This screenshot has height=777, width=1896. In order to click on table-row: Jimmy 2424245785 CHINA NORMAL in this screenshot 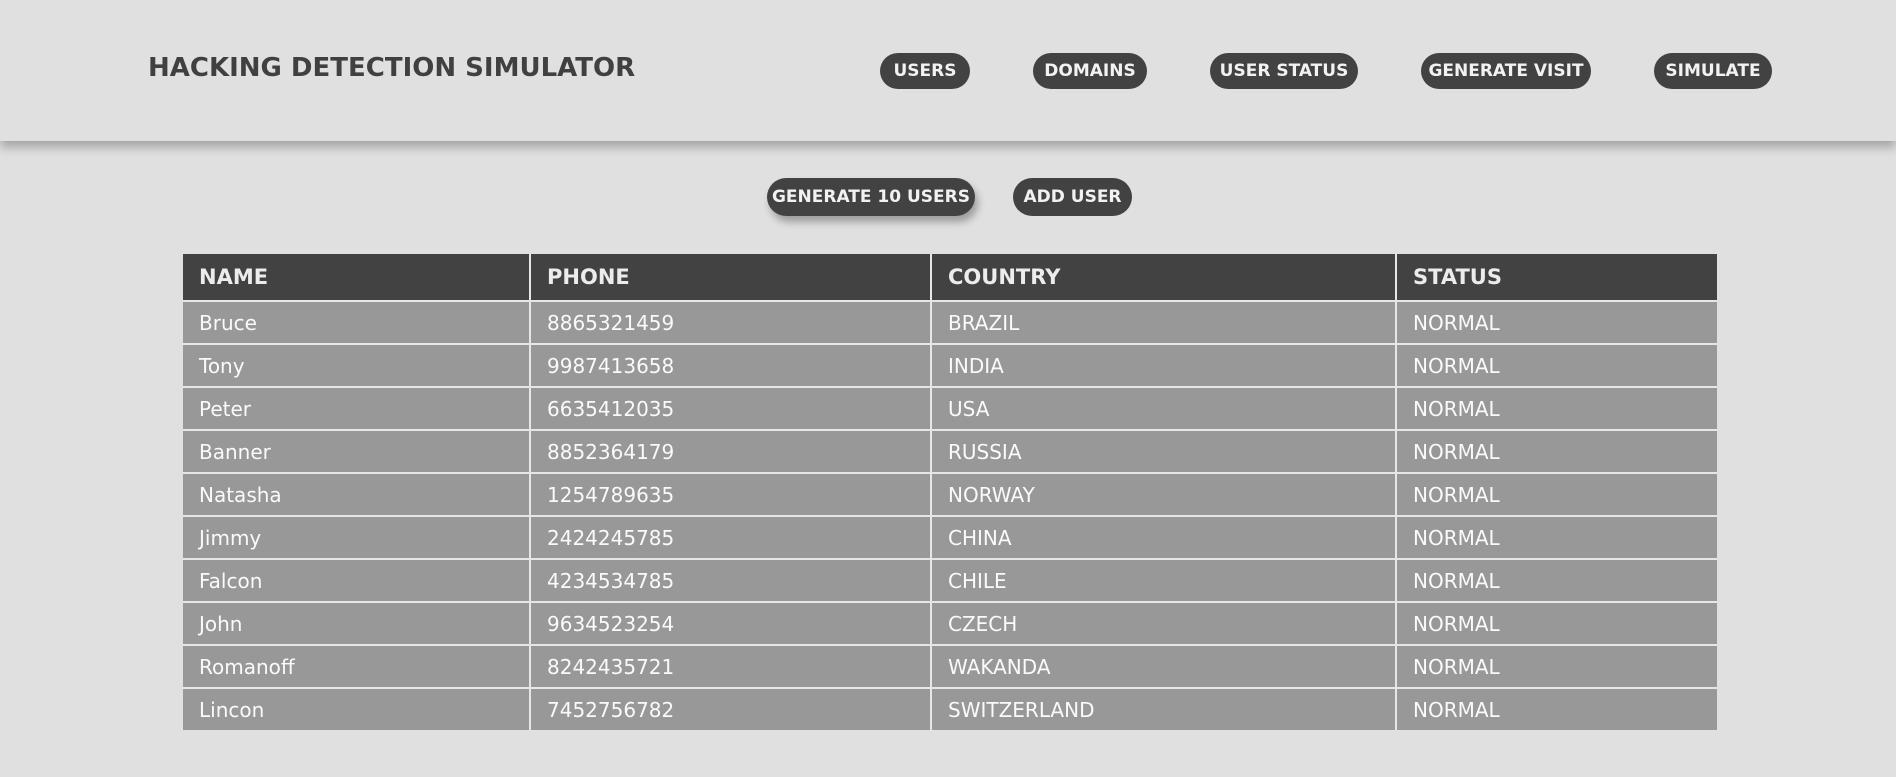, I will do `click(950, 537)`.